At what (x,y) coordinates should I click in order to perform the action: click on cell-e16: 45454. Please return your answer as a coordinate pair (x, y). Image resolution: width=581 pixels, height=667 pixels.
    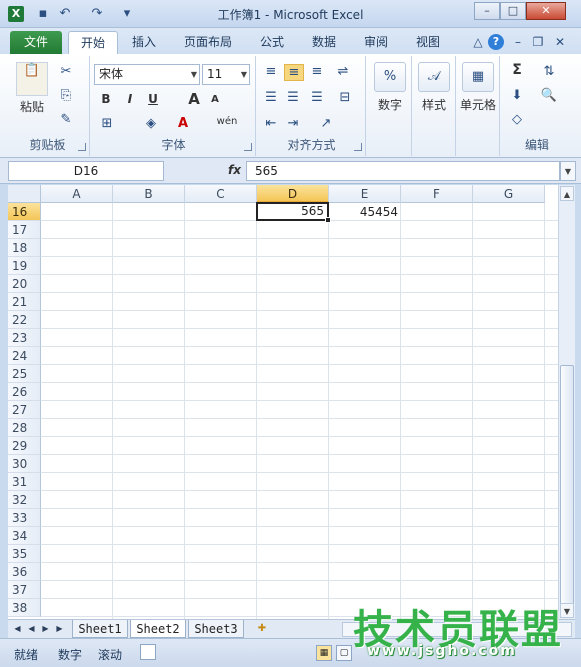
    Looking at the image, I should click on (365, 212).